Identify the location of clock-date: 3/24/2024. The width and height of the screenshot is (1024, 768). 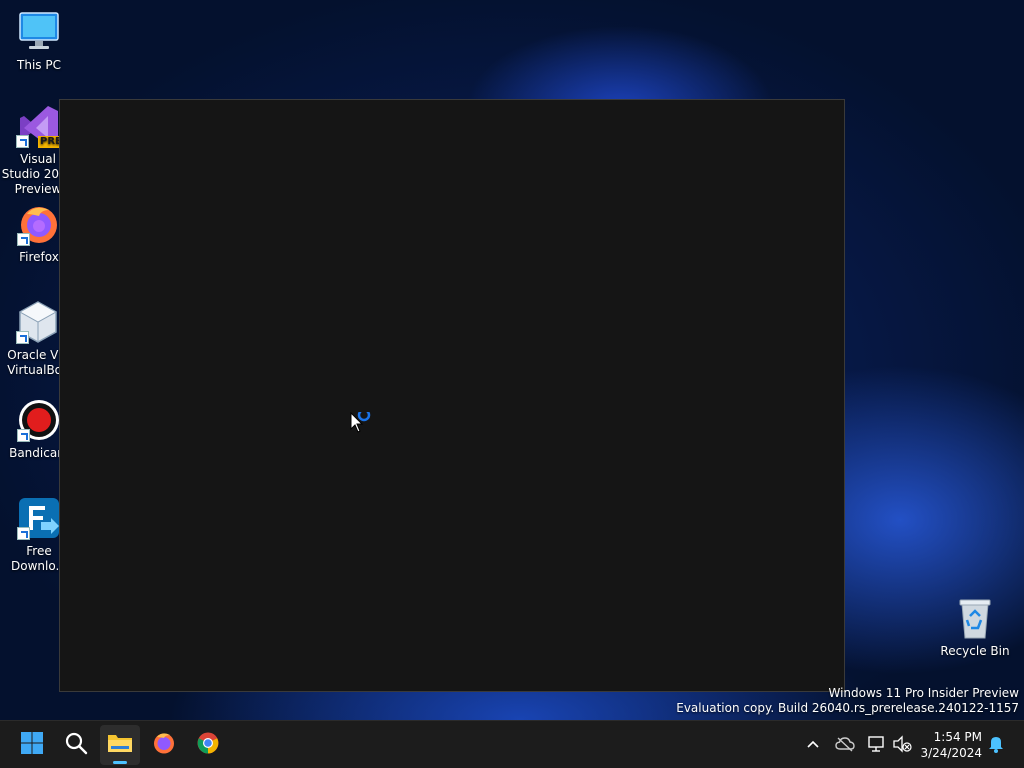
(951, 753).